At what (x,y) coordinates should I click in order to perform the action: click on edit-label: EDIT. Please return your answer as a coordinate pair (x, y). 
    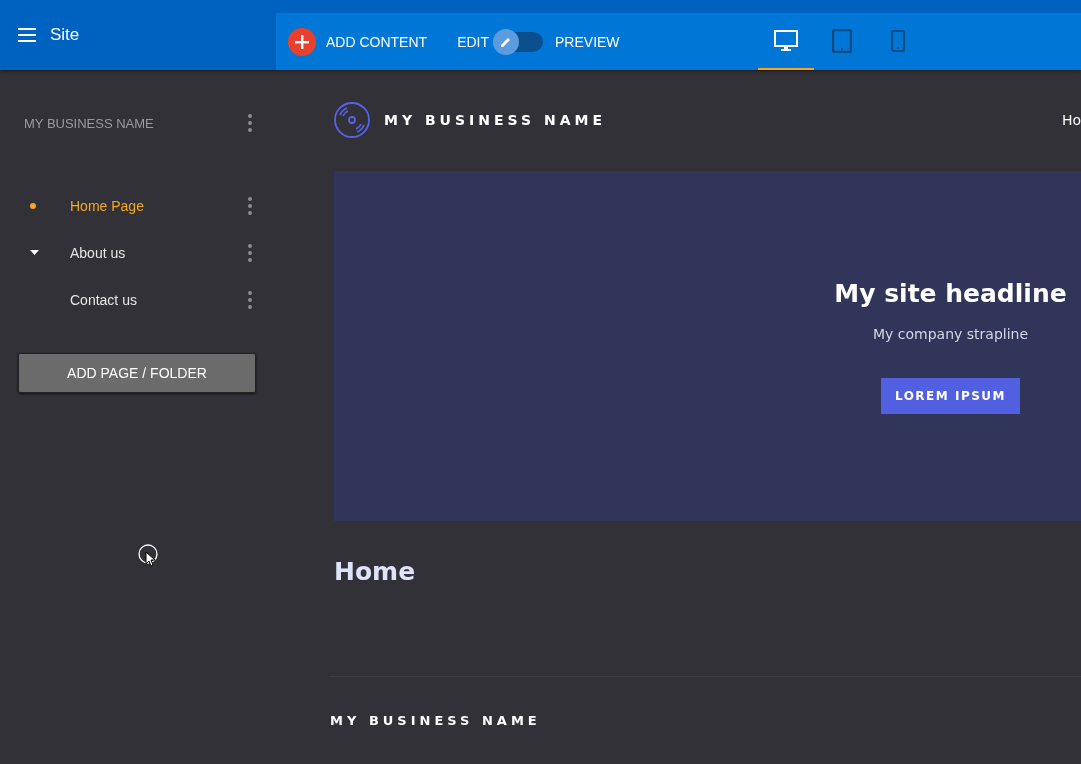
    Looking at the image, I should click on (473, 41).